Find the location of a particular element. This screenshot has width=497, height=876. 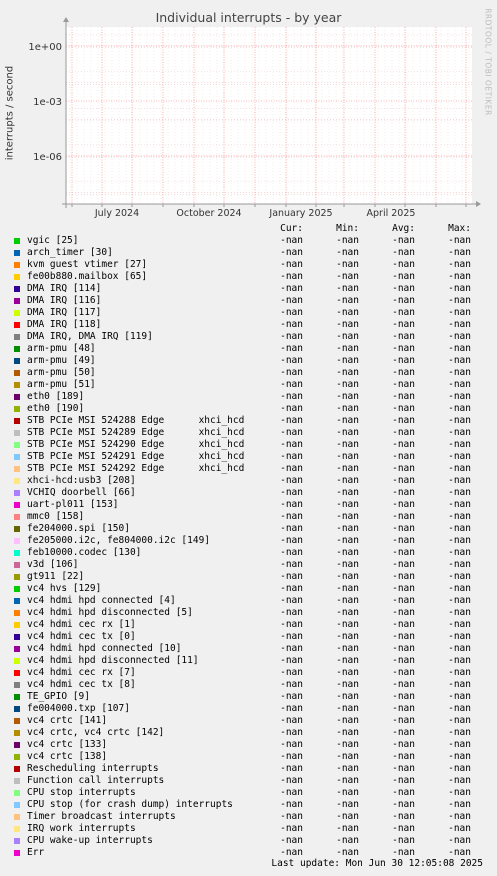

legend-row: v3d [106] -nan -nan -nan -nan is located at coordinates (248, 565).